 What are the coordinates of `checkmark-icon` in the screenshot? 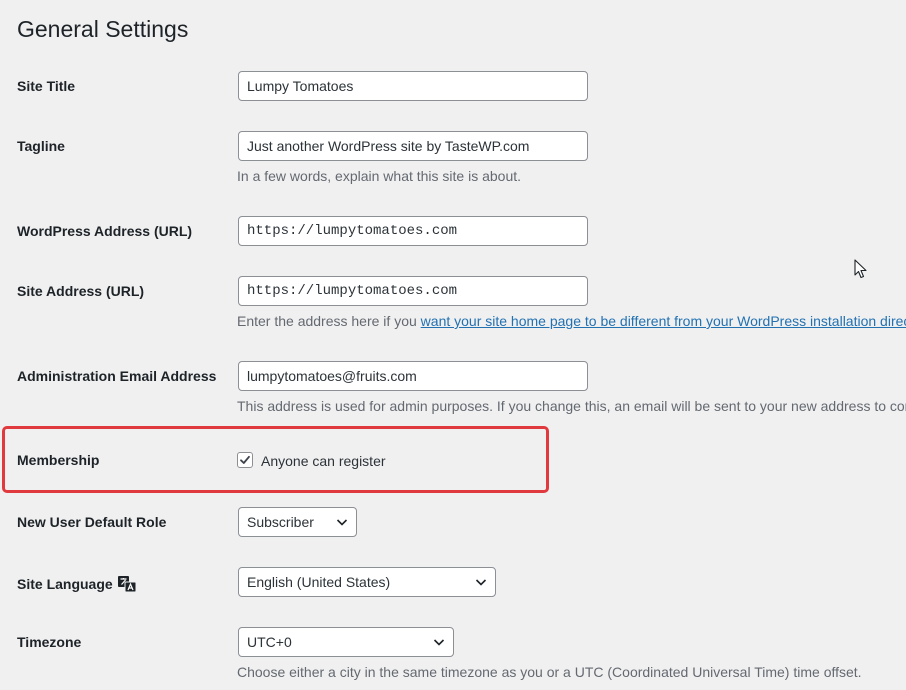 It's located at (245, 459).